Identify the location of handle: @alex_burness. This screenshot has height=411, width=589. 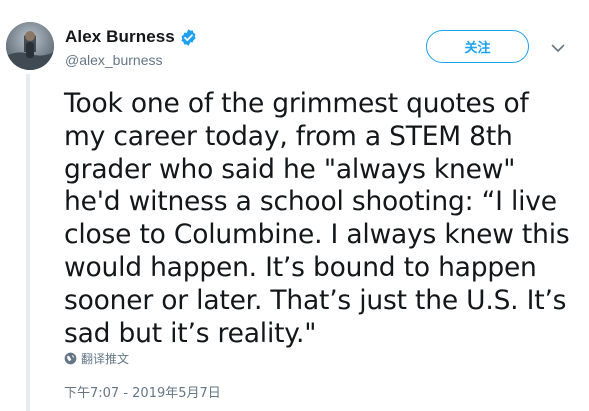
(131, 60).